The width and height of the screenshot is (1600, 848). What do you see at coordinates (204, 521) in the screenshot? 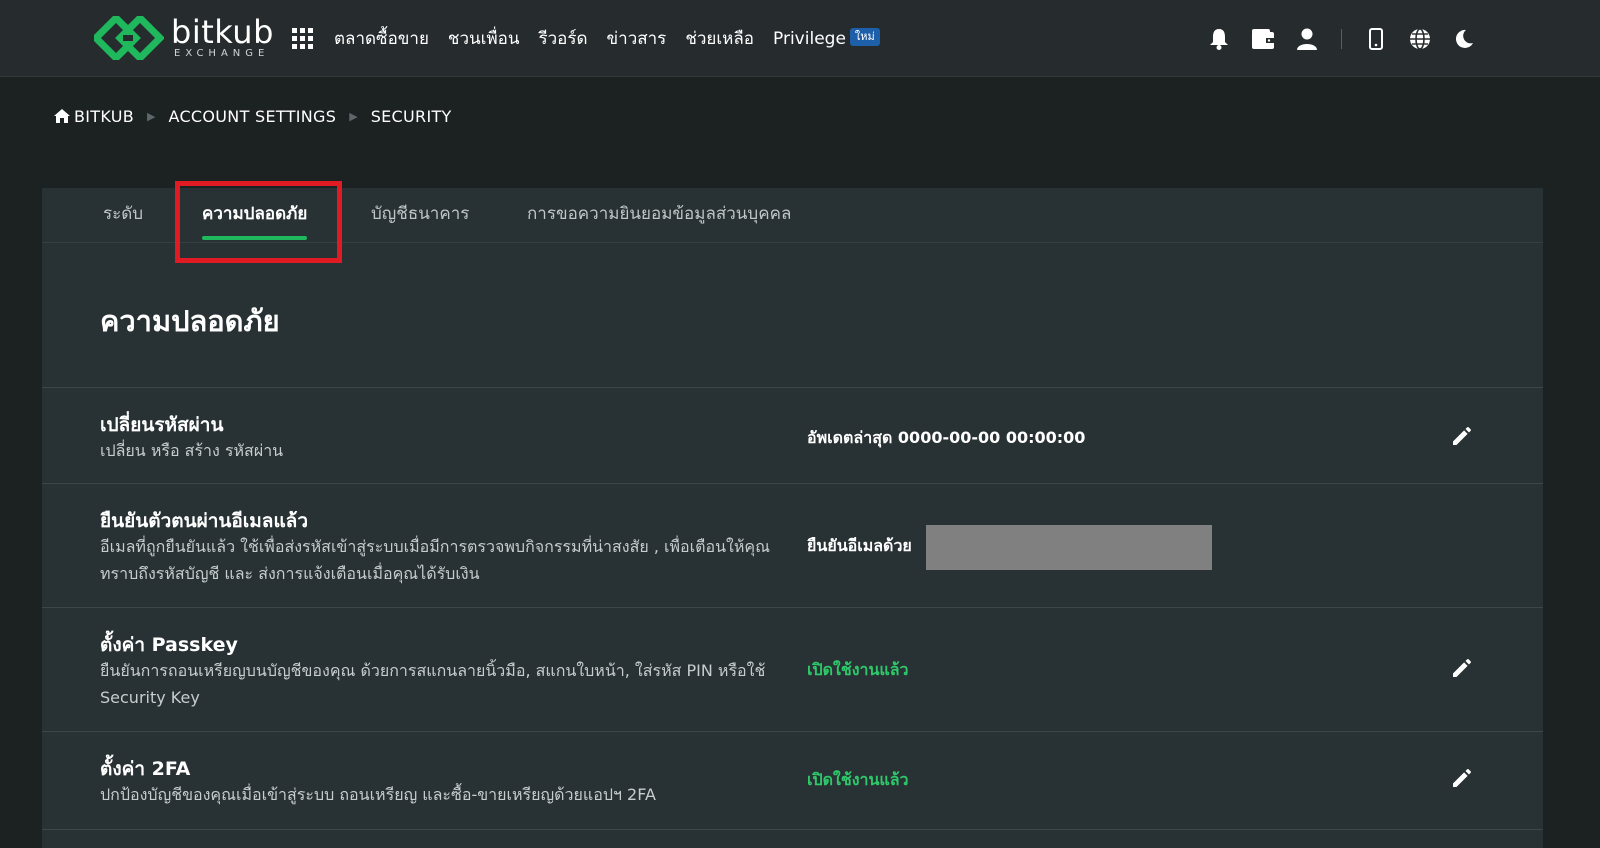
I see `row-title: ยืนยันตัวตนผ่านอีเมลแล้ว` at bounding box center [204, 521].